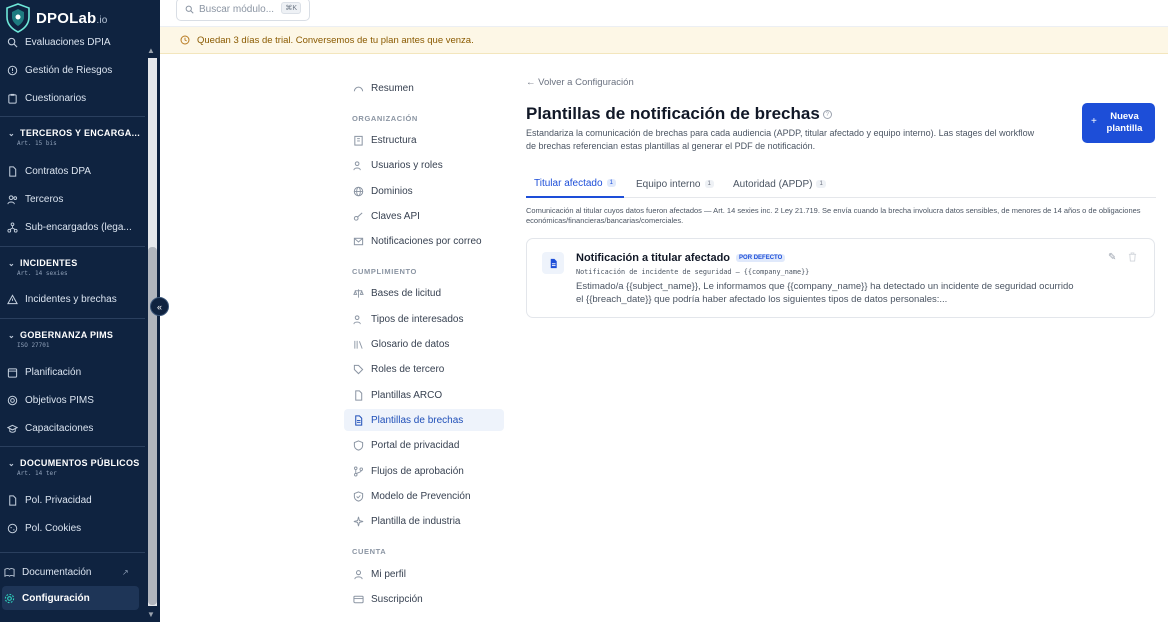  What do you see at coordinates (424, 574) in the screenshot?
I see `settings-nav-mi-perfil: Mi perfil` at bounding box center [424, 574].